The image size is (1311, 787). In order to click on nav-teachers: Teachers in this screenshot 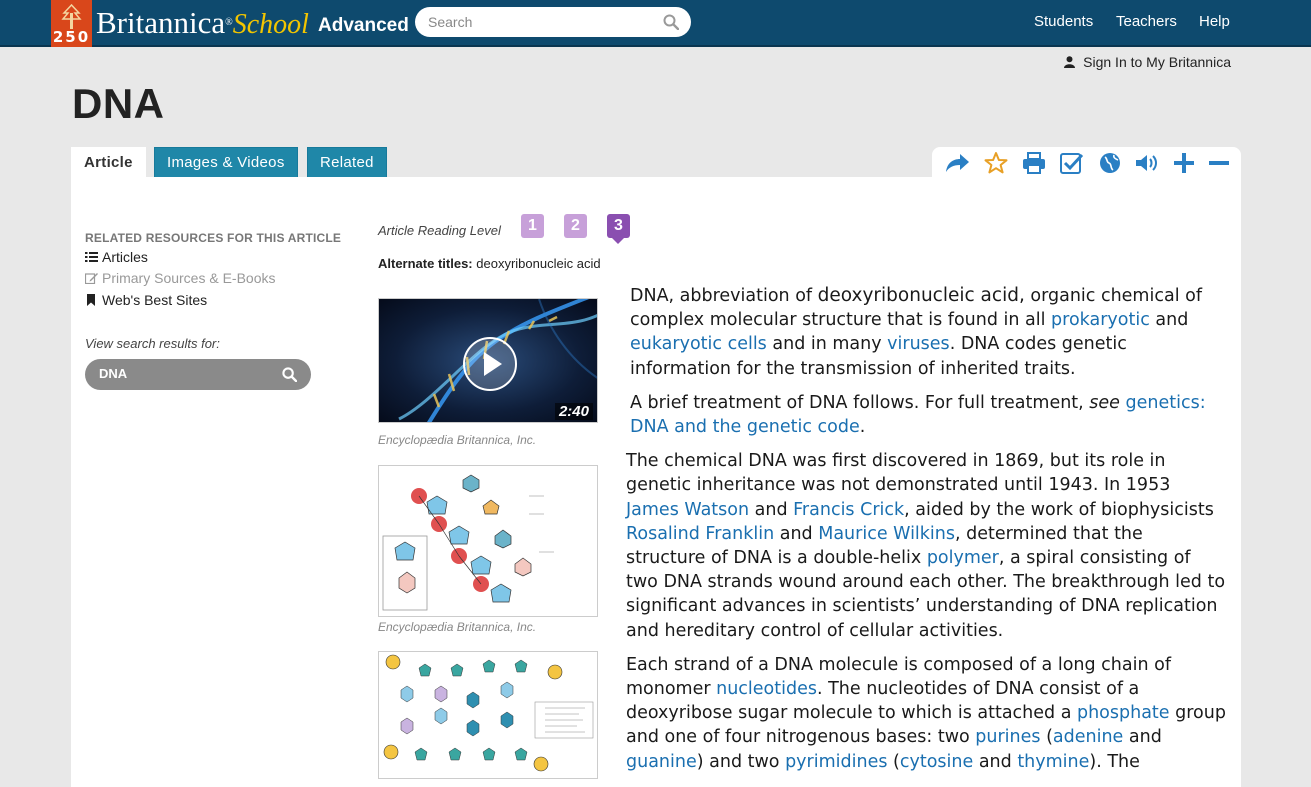, I will do `click(1146, 21)`.